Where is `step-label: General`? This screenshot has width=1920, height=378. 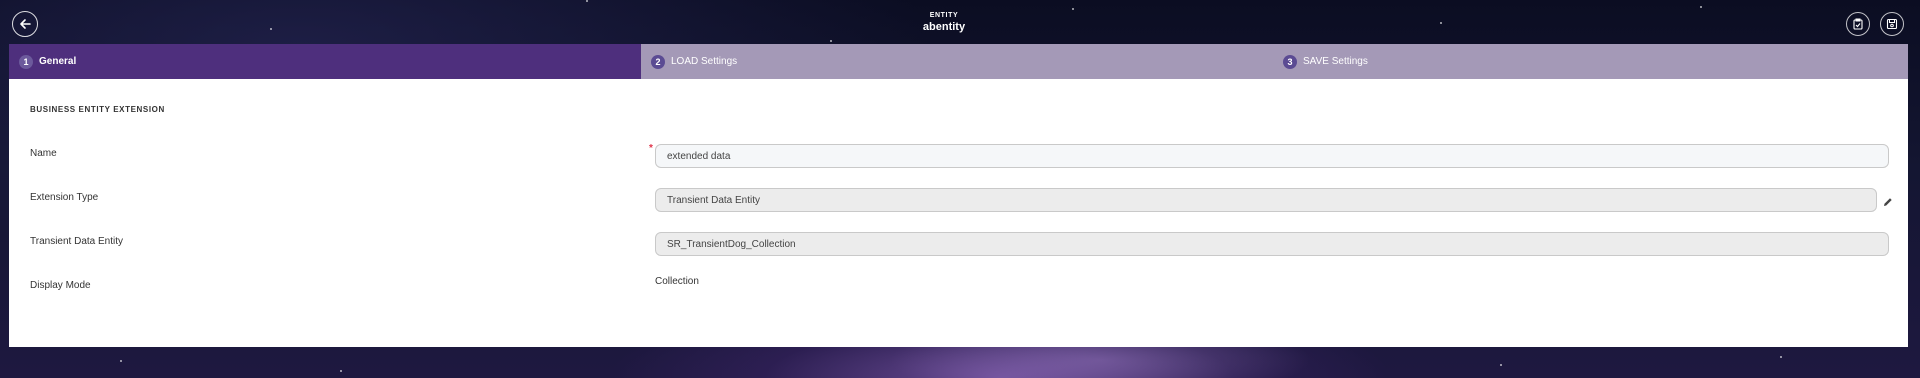 step-label: General is located at coordinates (58, 61).